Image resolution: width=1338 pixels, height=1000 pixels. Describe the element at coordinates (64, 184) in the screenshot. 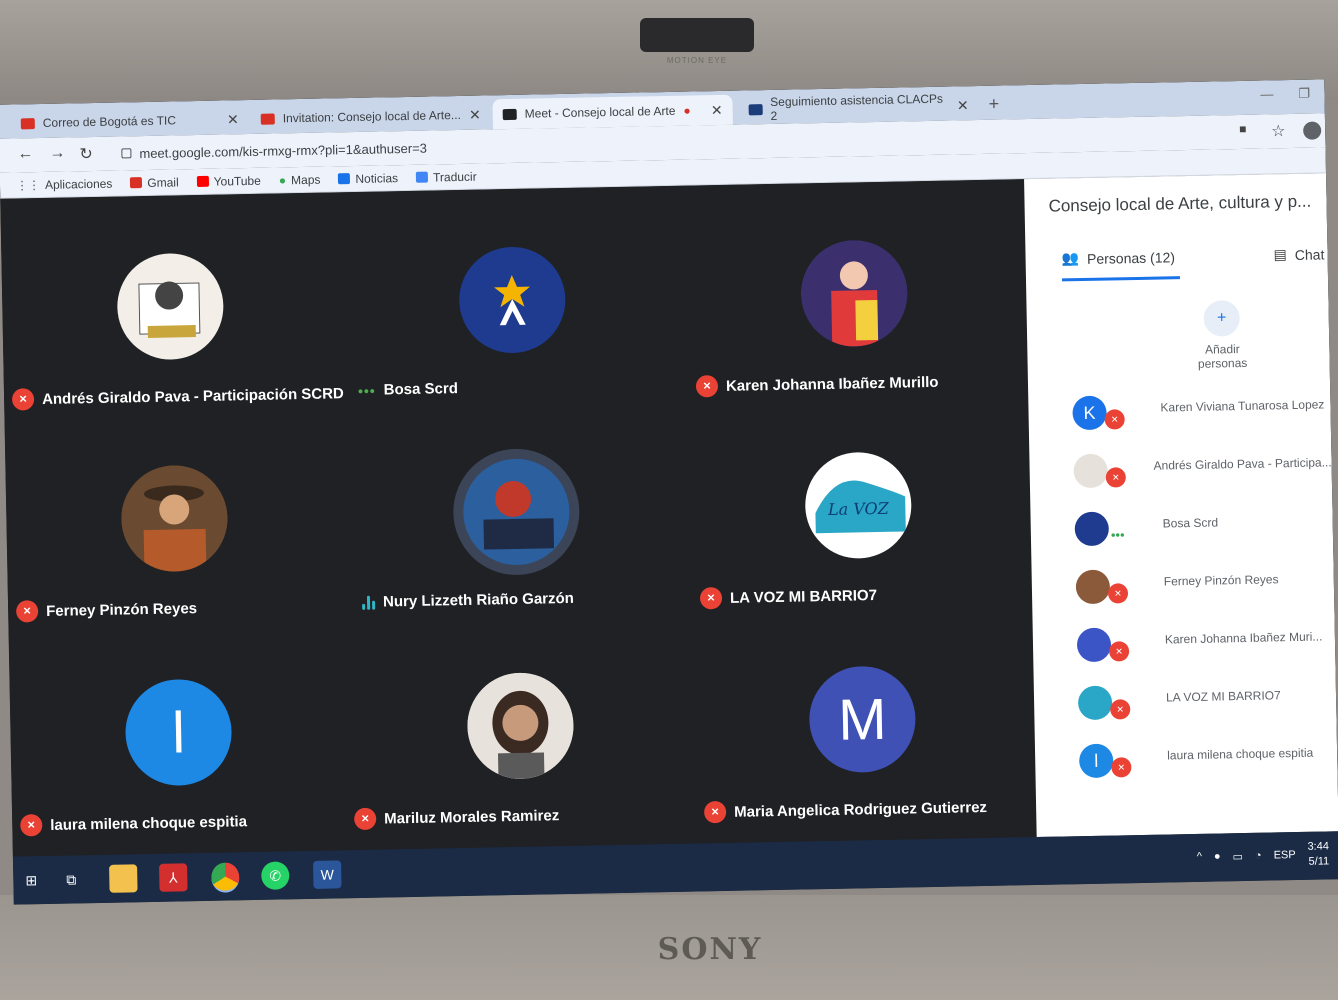

I see `bookmark-apps: ⋮⋮ Aplicaciones` at that location.